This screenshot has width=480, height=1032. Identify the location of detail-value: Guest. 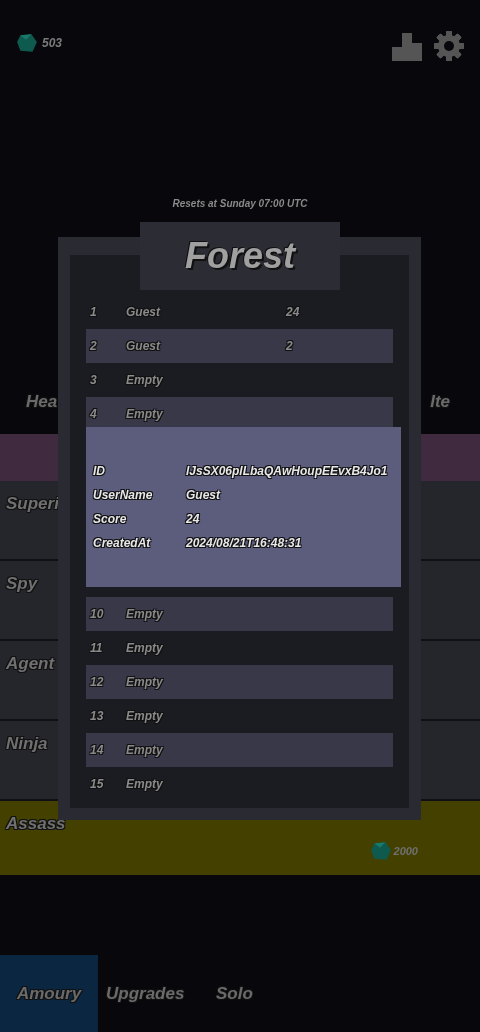
(203, 495).